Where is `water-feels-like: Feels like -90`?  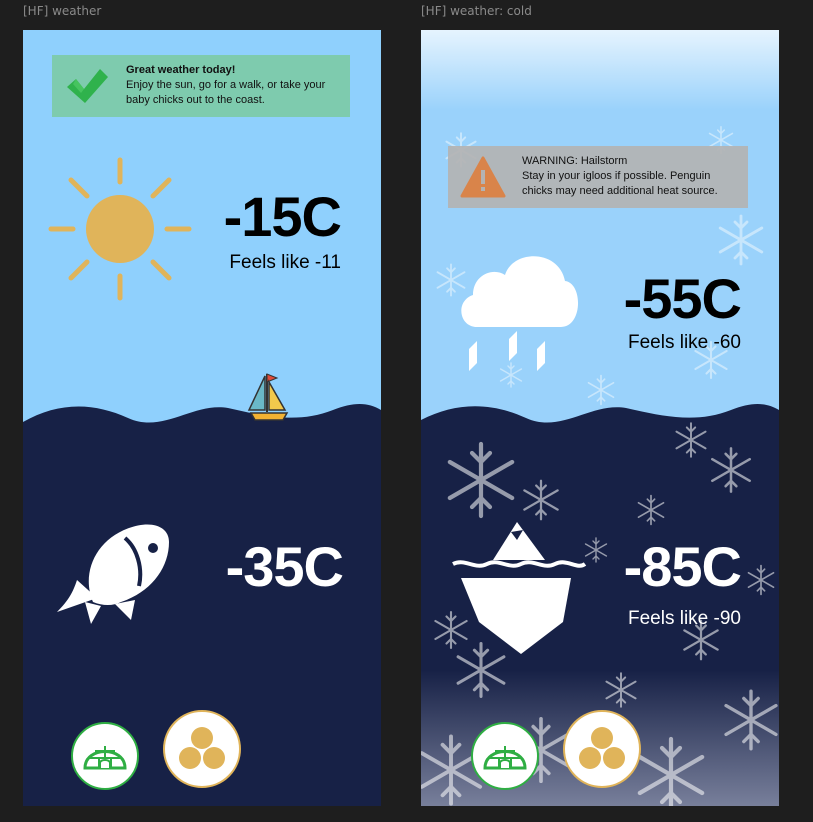 water-feels-like: Feels like -90 is located at coordinates (684, 618).